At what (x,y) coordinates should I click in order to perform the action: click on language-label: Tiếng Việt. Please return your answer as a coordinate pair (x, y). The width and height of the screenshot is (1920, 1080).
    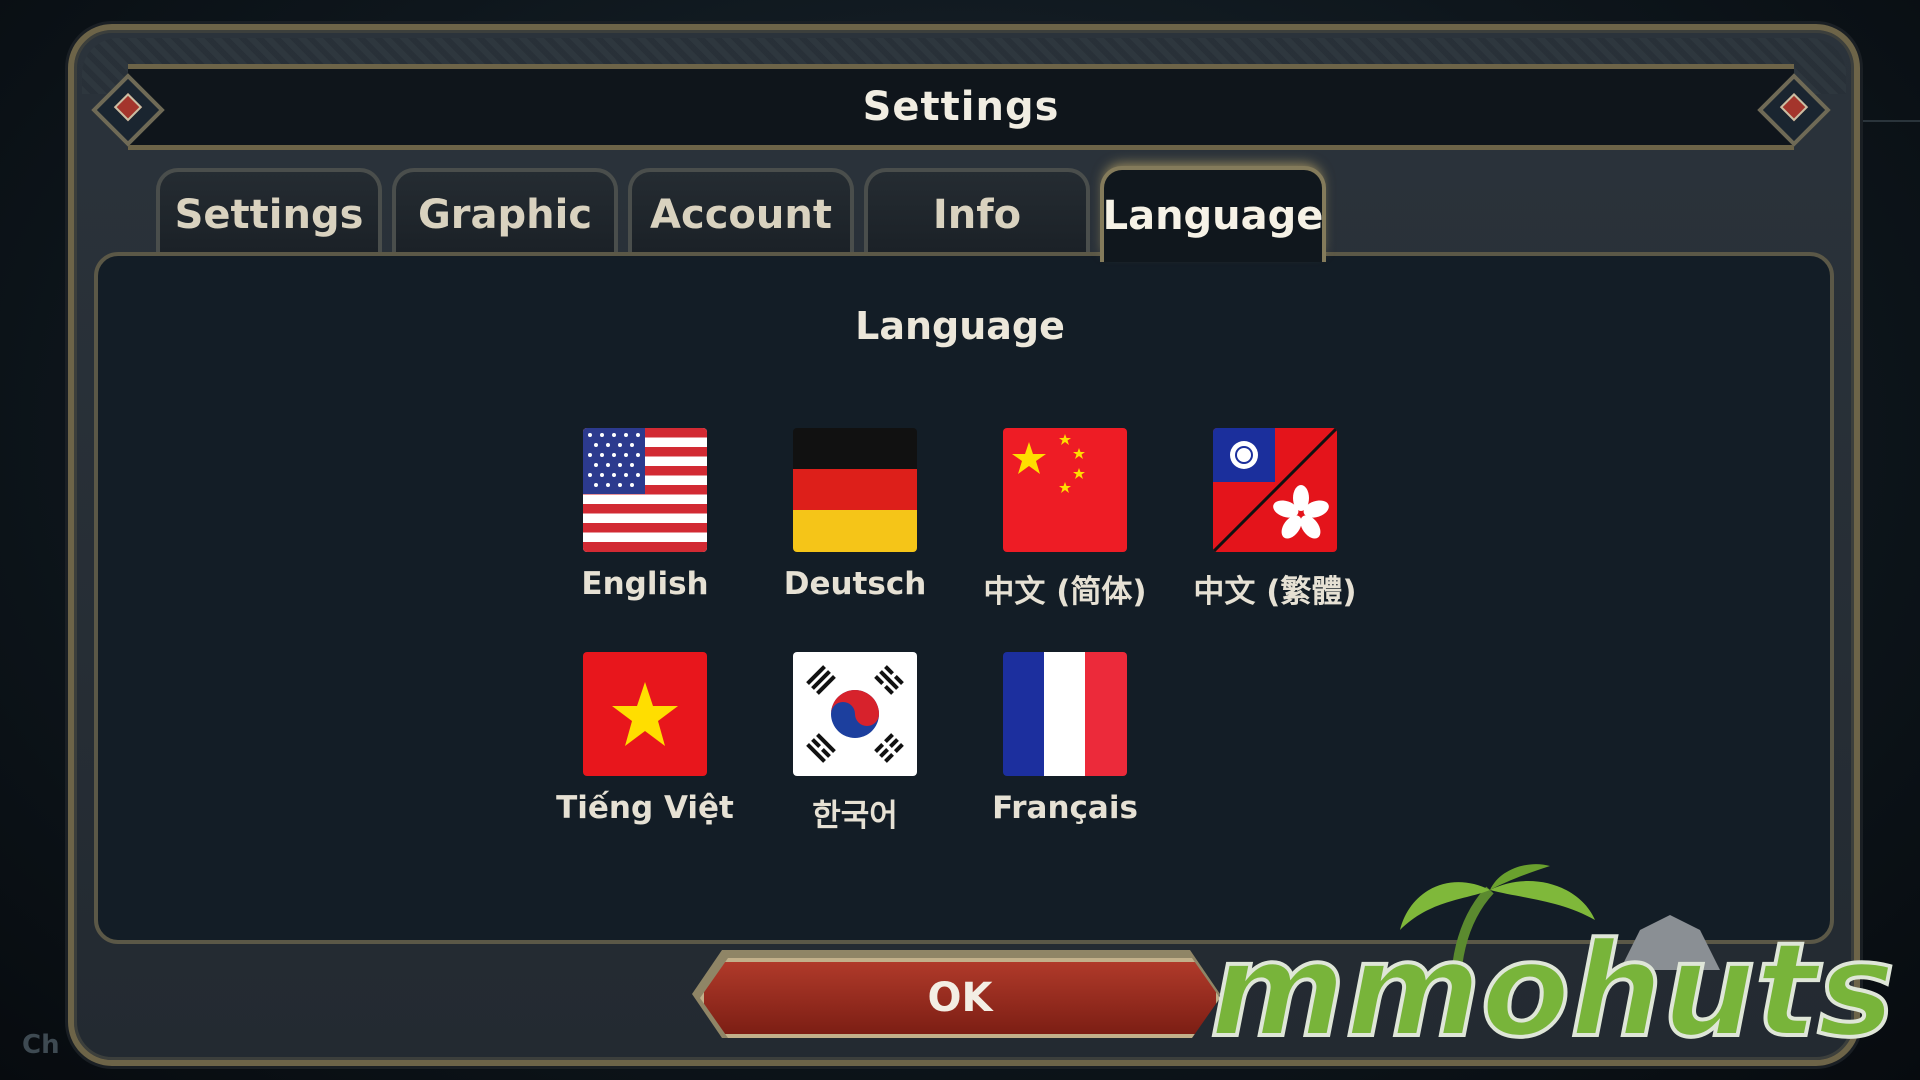
    Looking at the image, I should click on (645, 808).